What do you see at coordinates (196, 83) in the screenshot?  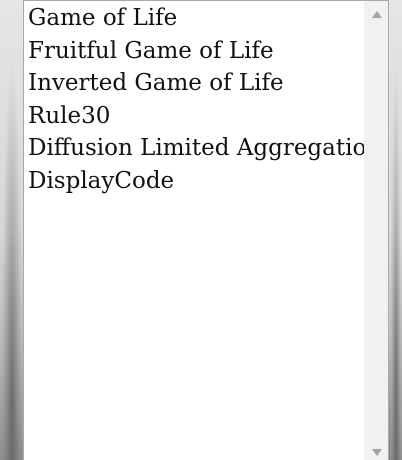 I see `option-inverted-game-of-life: Inverted Game of Life` at bounding box center [196, 83].